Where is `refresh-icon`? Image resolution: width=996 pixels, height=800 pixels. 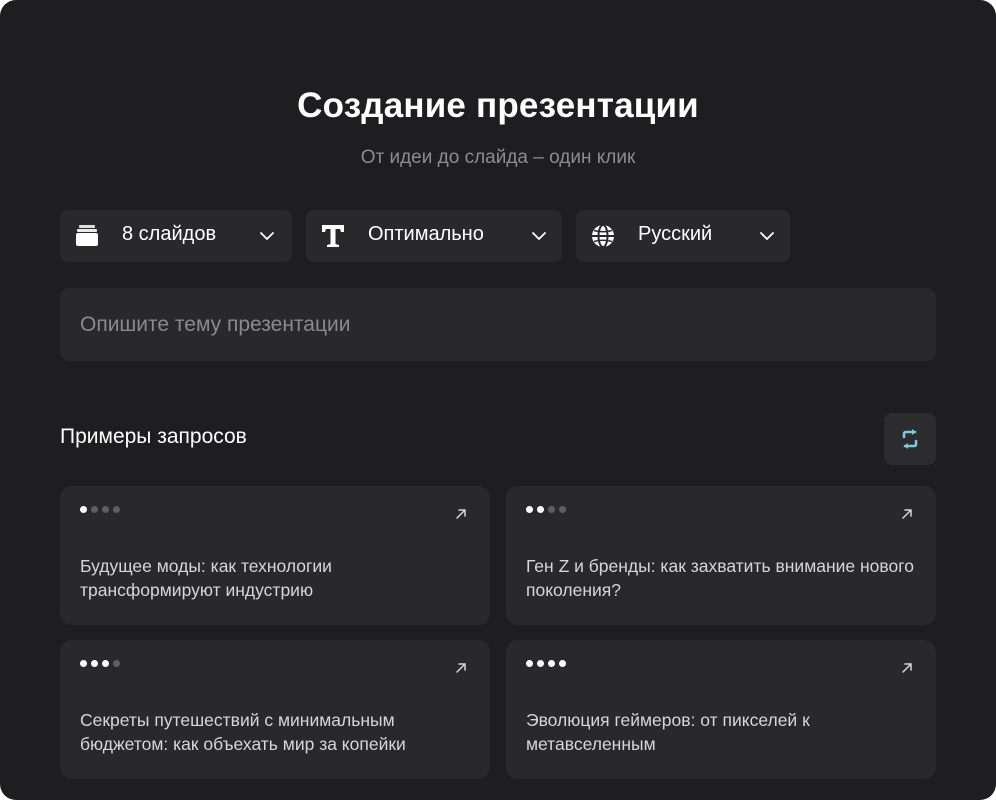
refresh-icon is located at coordinates (910, 439).